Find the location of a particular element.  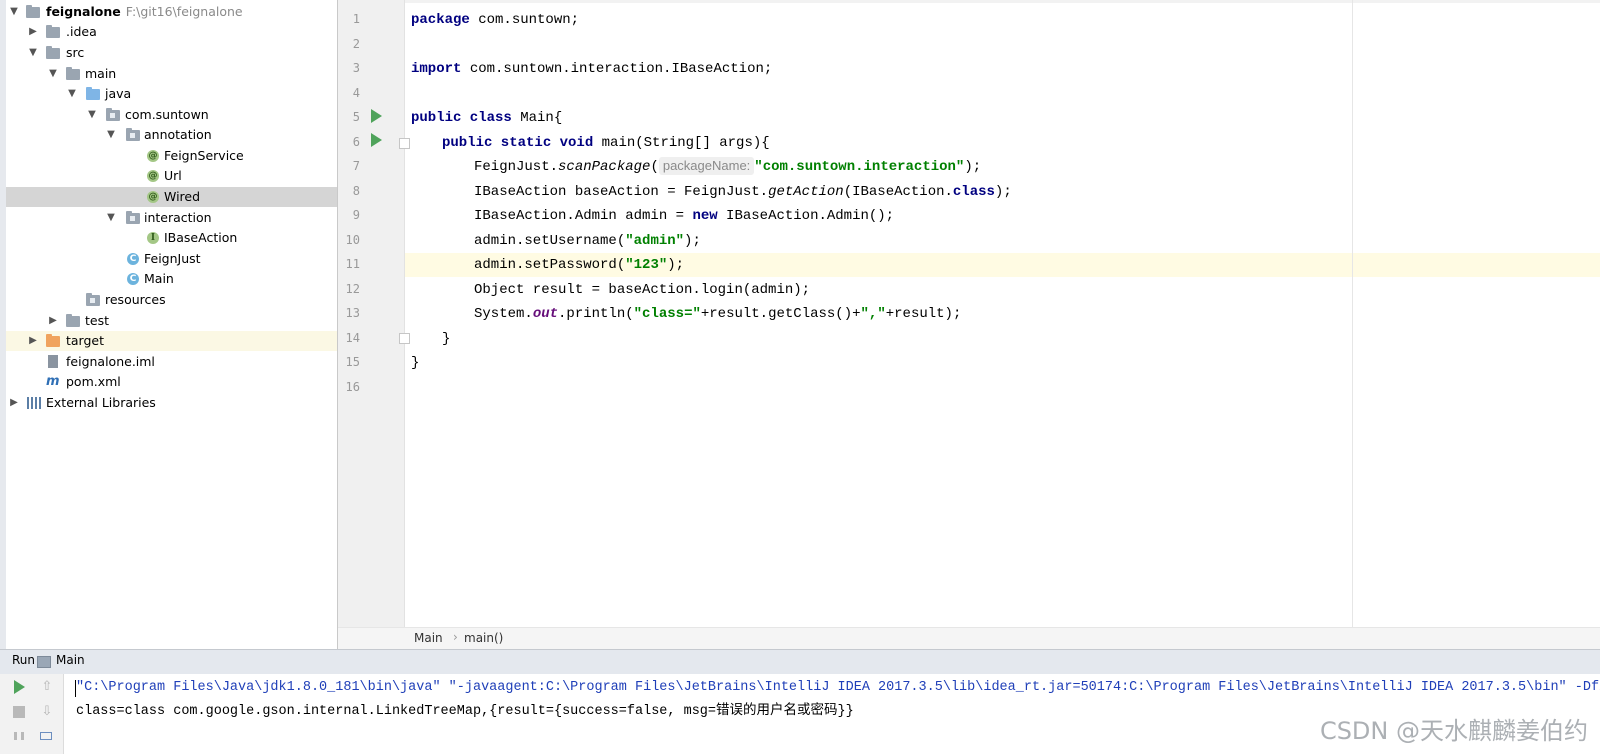

tree-item-ibaseaction: I IBaseAction is located at coordinates (171, 238).